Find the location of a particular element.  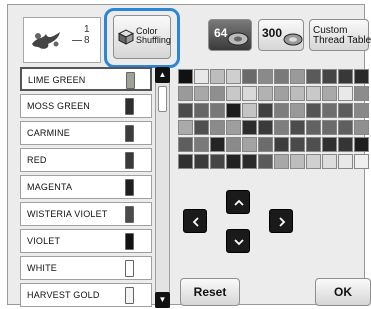

list-item: MAGENTA is located at coordinates (86, 187).